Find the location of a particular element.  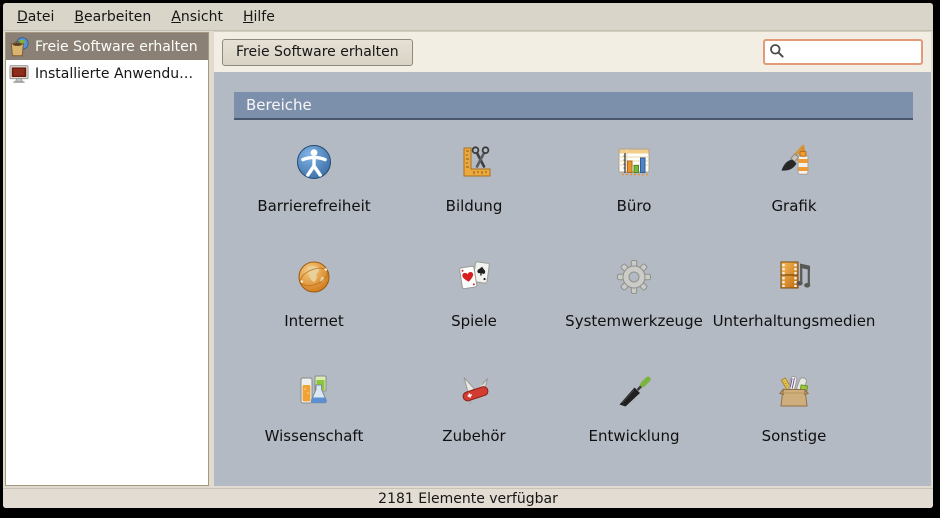

category-entwicklung: Entwicklung is located at coordinates (634, 408).